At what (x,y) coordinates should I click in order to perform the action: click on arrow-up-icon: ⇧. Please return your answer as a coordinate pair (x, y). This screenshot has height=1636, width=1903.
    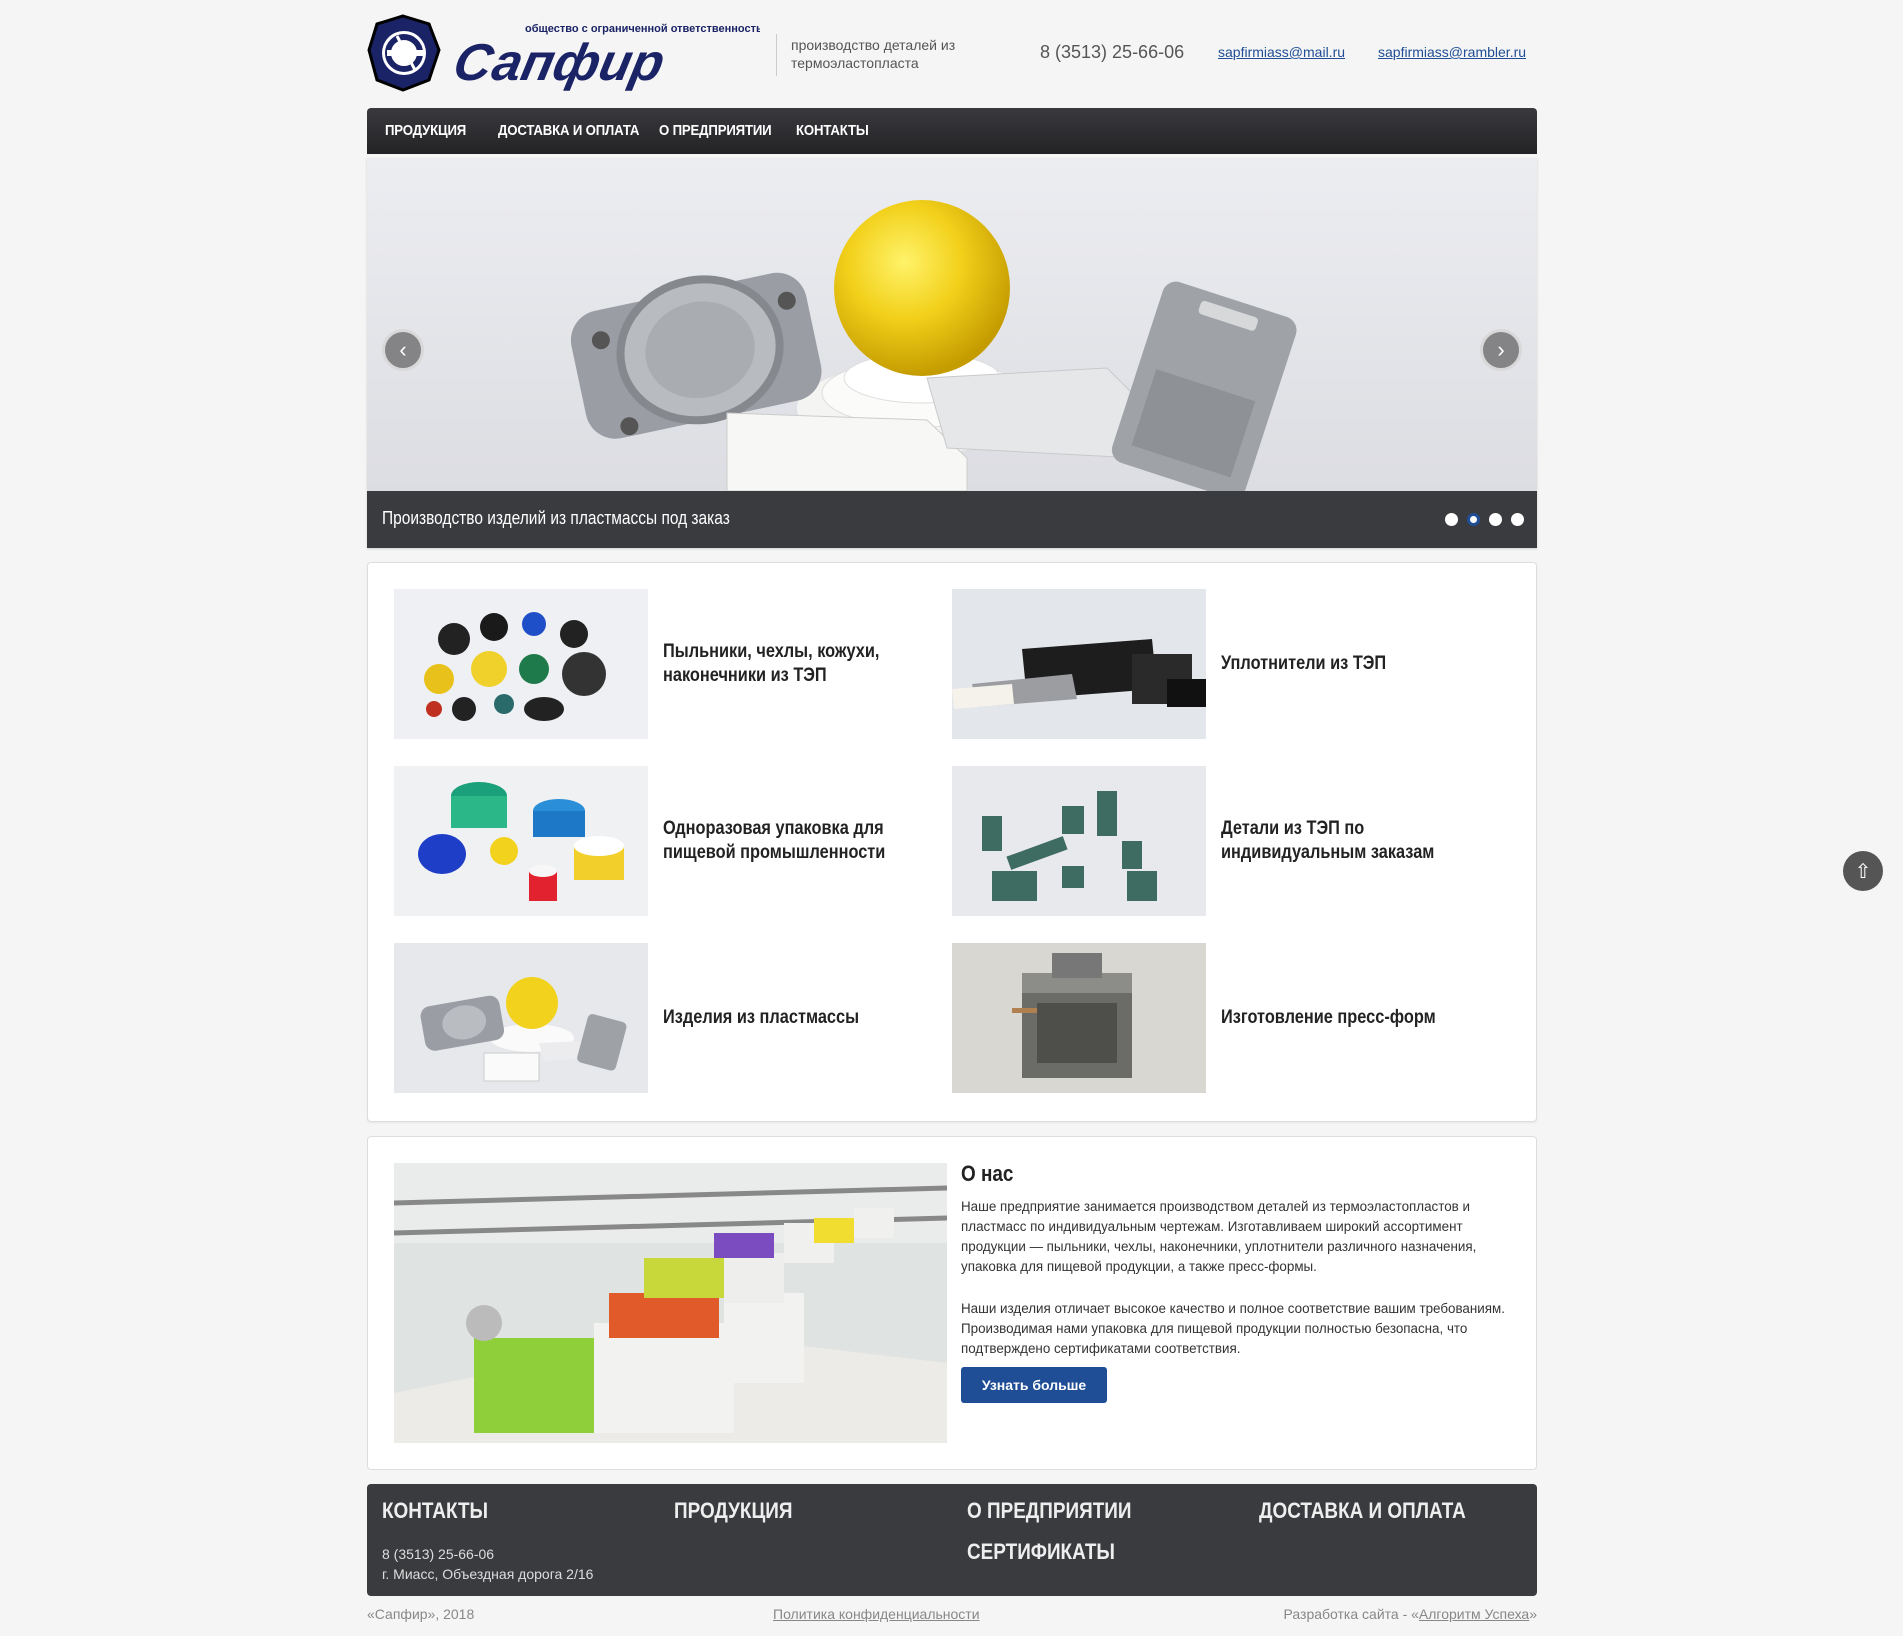
    Looking at the image, I should click on (1863, 871).